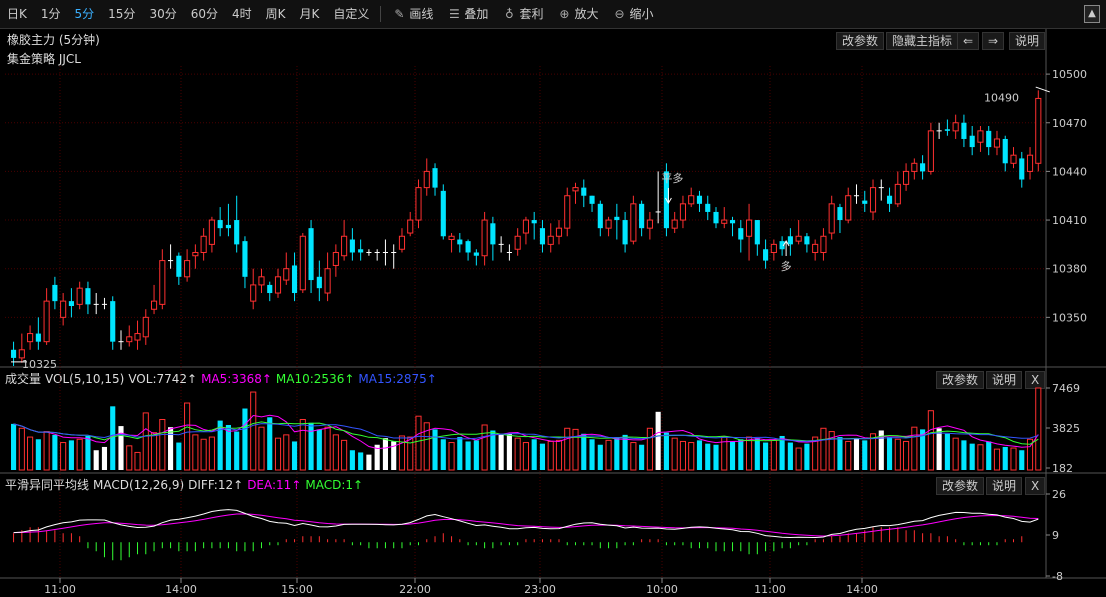  I want to click on macd-label: 平滑异同平均线, so click(47, 485).